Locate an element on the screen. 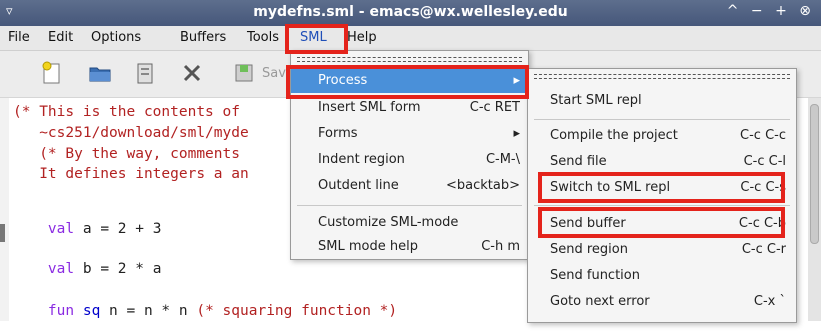 This screenshot has height=335, width=821. keyword: fun is located at coordinates (61, 311).